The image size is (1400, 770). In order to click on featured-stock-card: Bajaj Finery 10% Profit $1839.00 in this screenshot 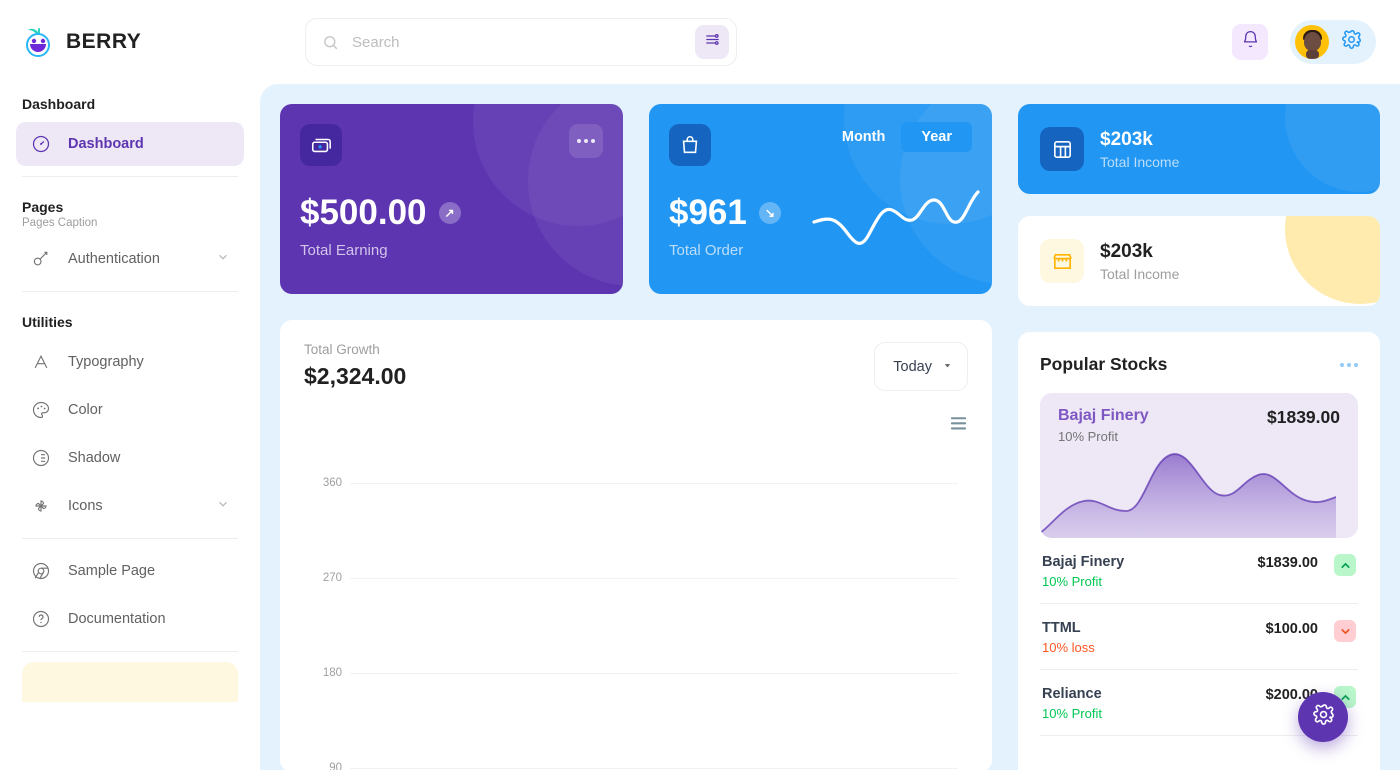, I will do `click(1199, 465)`.